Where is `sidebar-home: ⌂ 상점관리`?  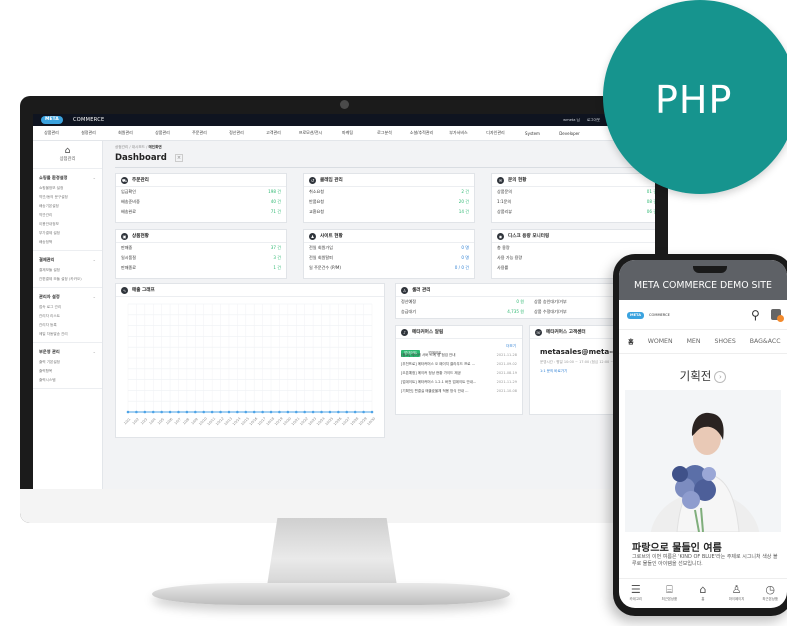
sidebar-home: ⌂ 상점관리 is located at coordinates (67, 155).